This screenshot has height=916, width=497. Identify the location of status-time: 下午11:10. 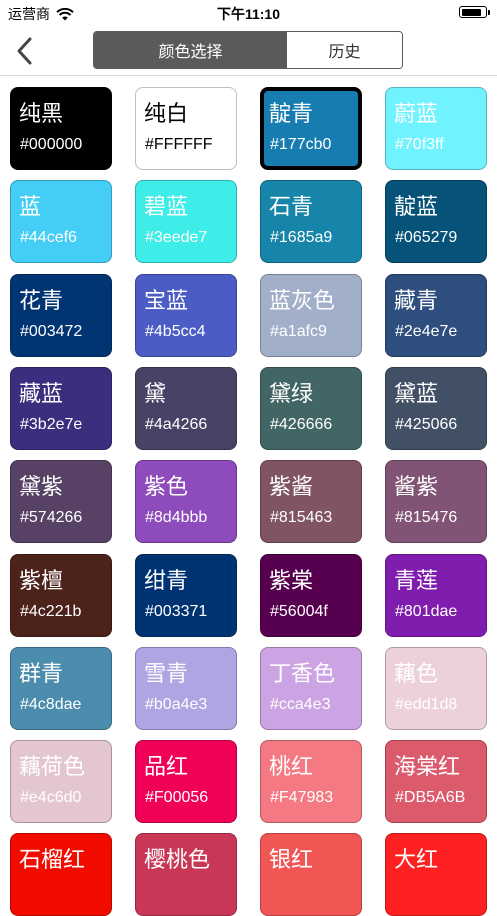
(248, 14).